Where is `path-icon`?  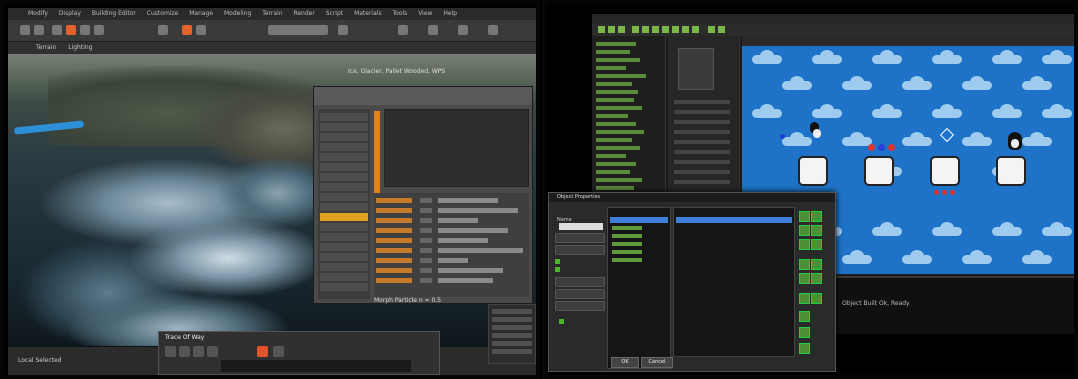
path-icon is located at coordinates (665, 29).